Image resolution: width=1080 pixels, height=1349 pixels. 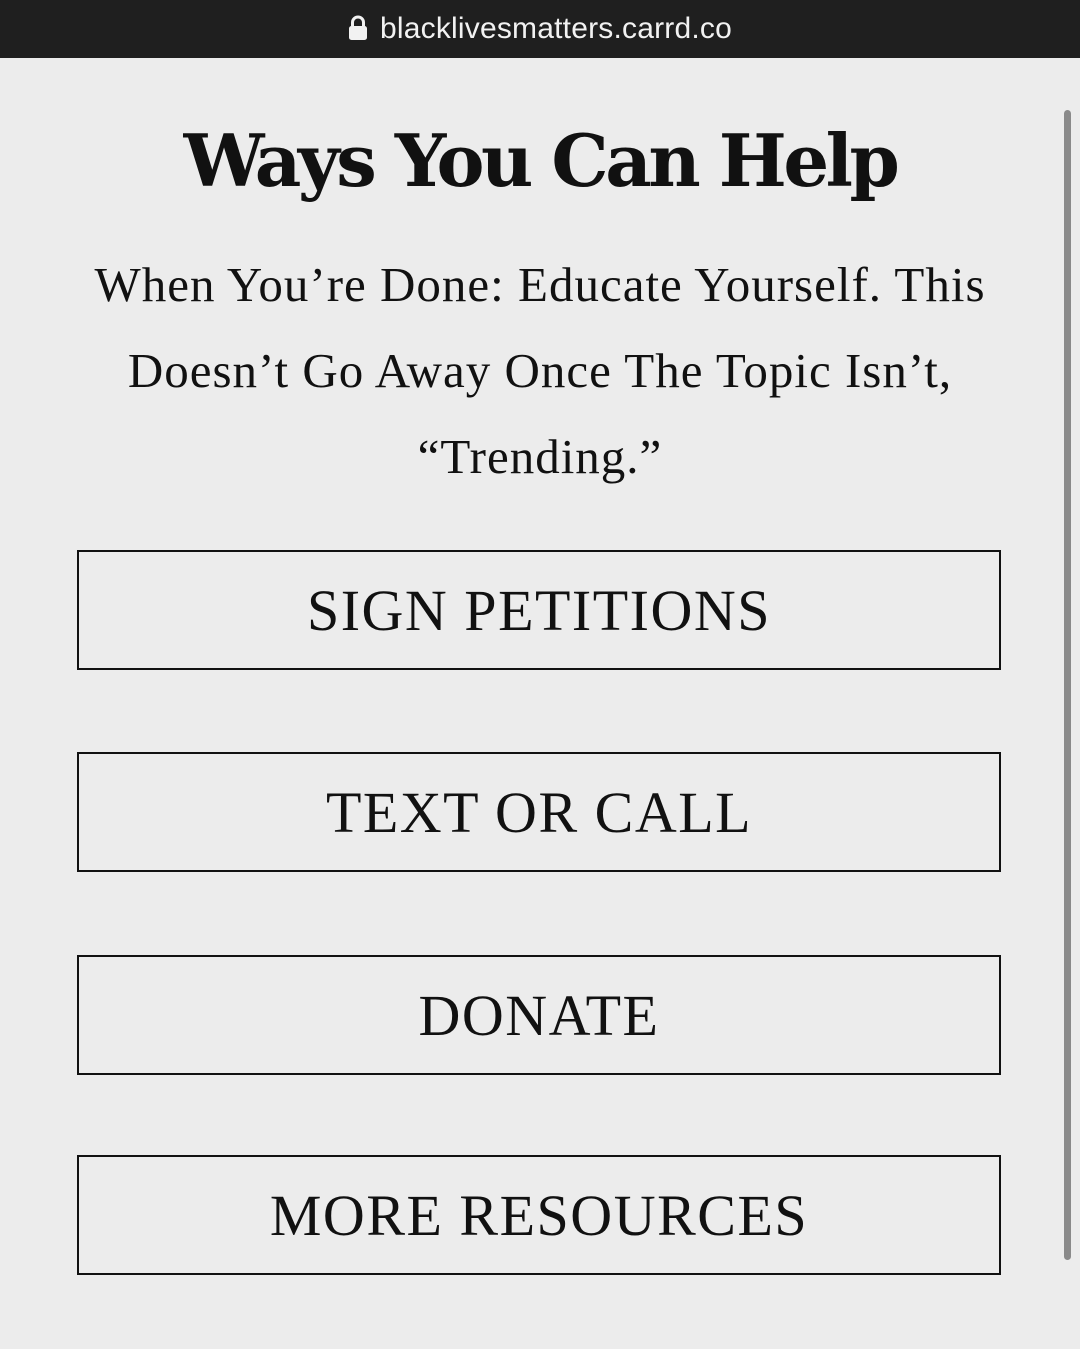 What do you see at coordinates (541, 160) in the screenshot?
I see `page-title: Ways You Can Help` at bounding box center [541, 160].